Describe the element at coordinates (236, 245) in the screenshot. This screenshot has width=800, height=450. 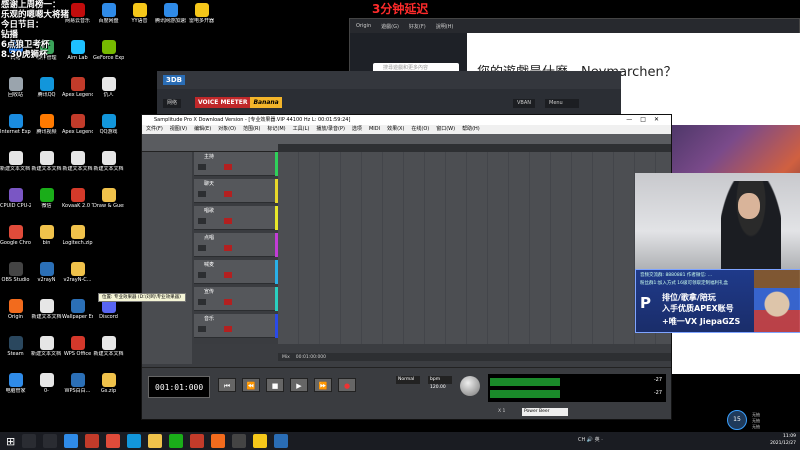
I see `track-header: 点唱` at that location.